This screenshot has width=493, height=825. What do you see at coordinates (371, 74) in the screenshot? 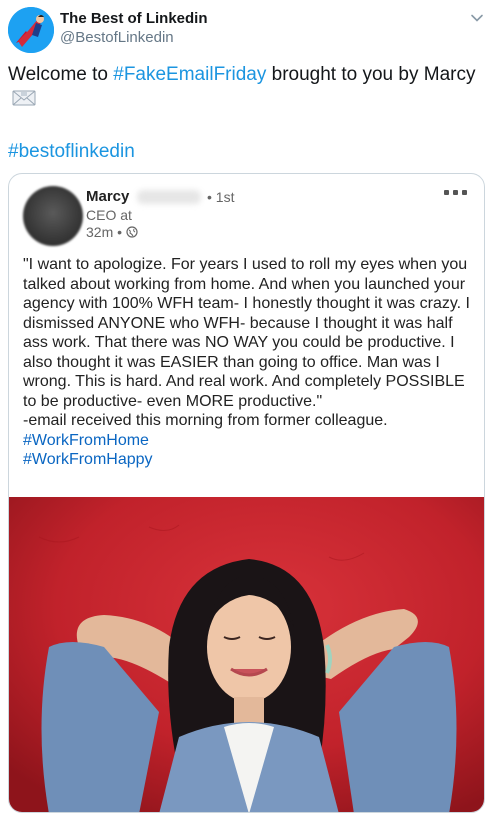
I see `tweet-text-suffix: brought to you by Marcy` at bounding box center [371, 74].